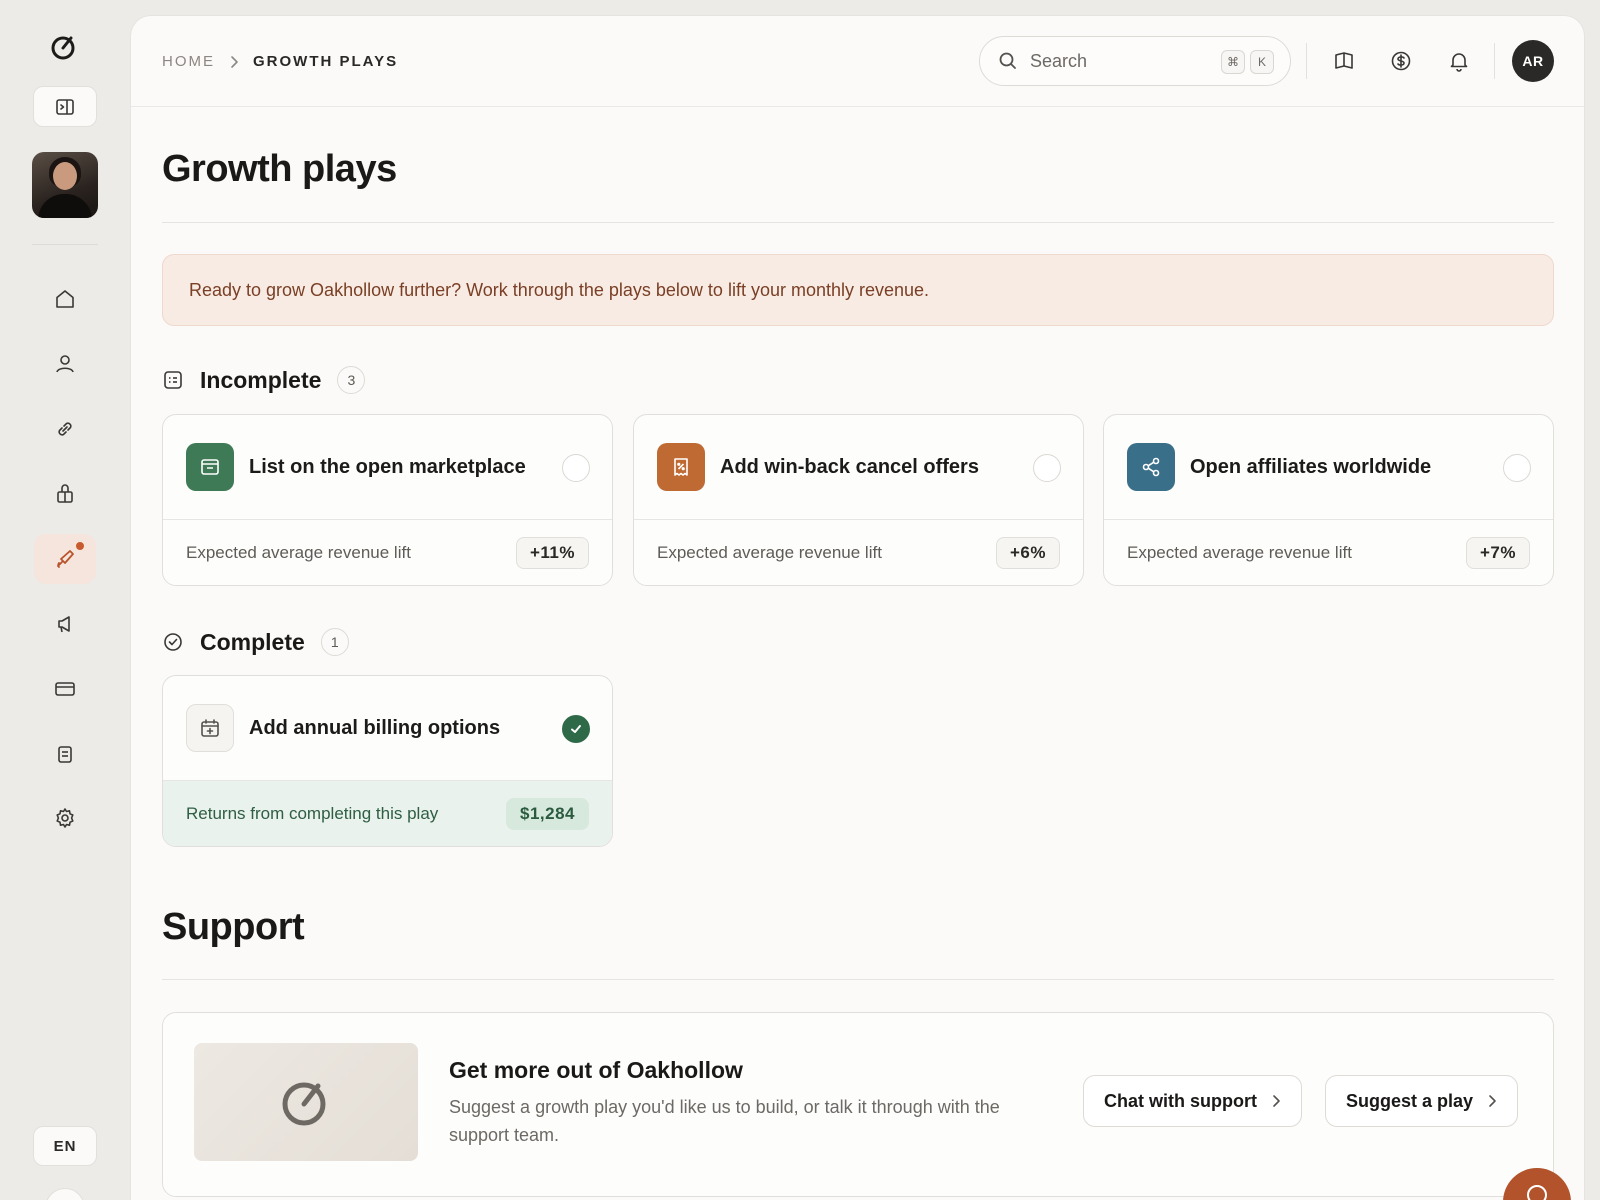  I want to click on nav-products, so click(65, 494).